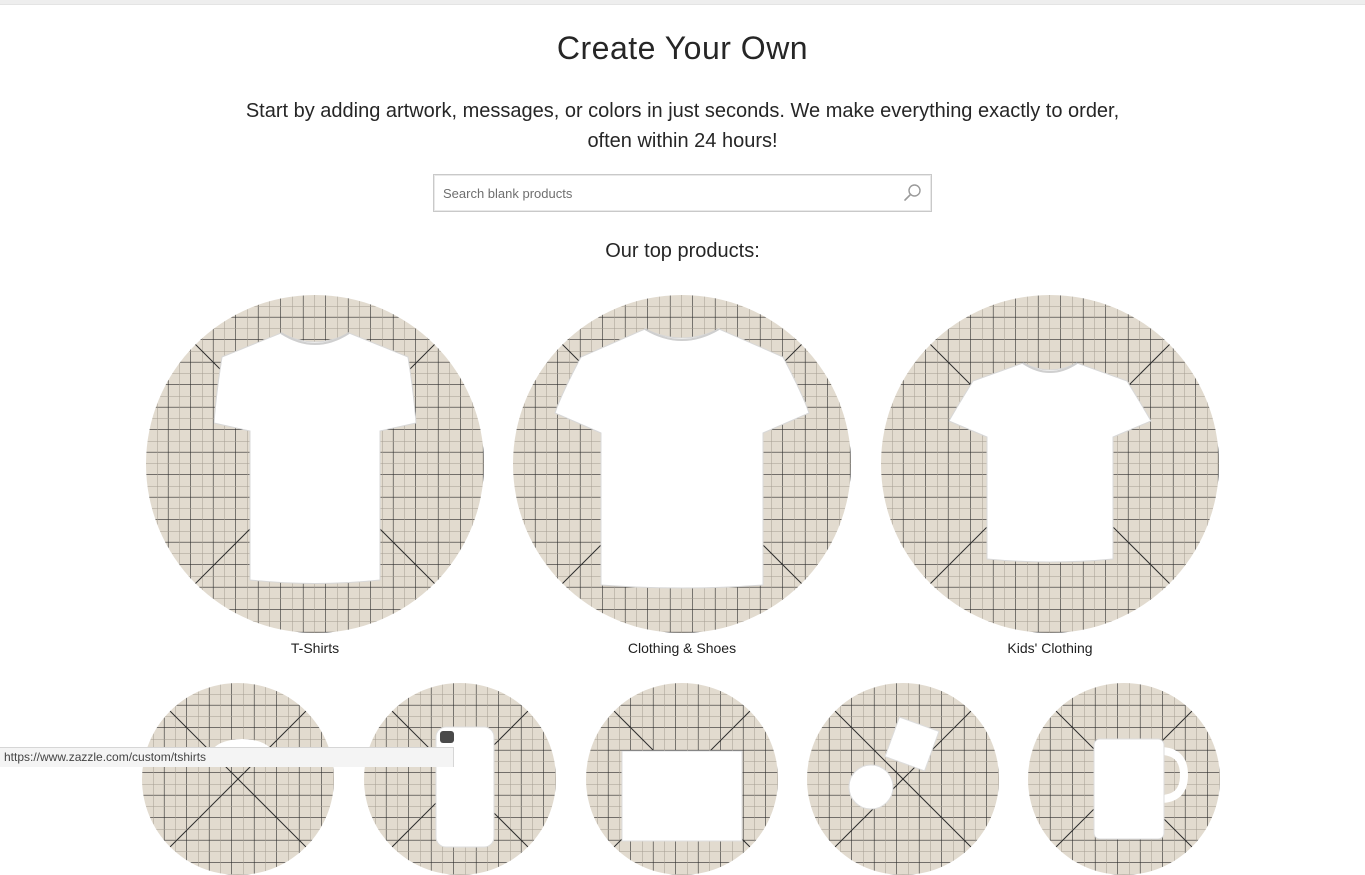 The image size is (1365, 875). I want to click on phone-case-image, so click(460, 779).